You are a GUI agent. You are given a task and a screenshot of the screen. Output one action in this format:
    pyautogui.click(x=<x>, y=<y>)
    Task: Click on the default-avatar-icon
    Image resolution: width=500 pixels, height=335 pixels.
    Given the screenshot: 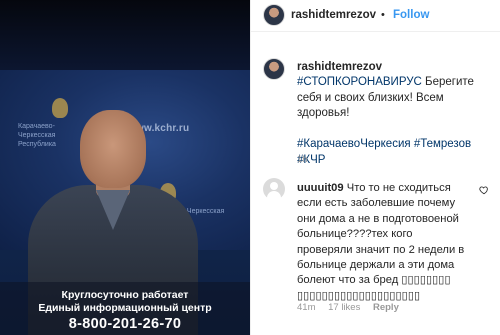 What is the action you would take?
    pyautogui.click(x=274, y=189)
    